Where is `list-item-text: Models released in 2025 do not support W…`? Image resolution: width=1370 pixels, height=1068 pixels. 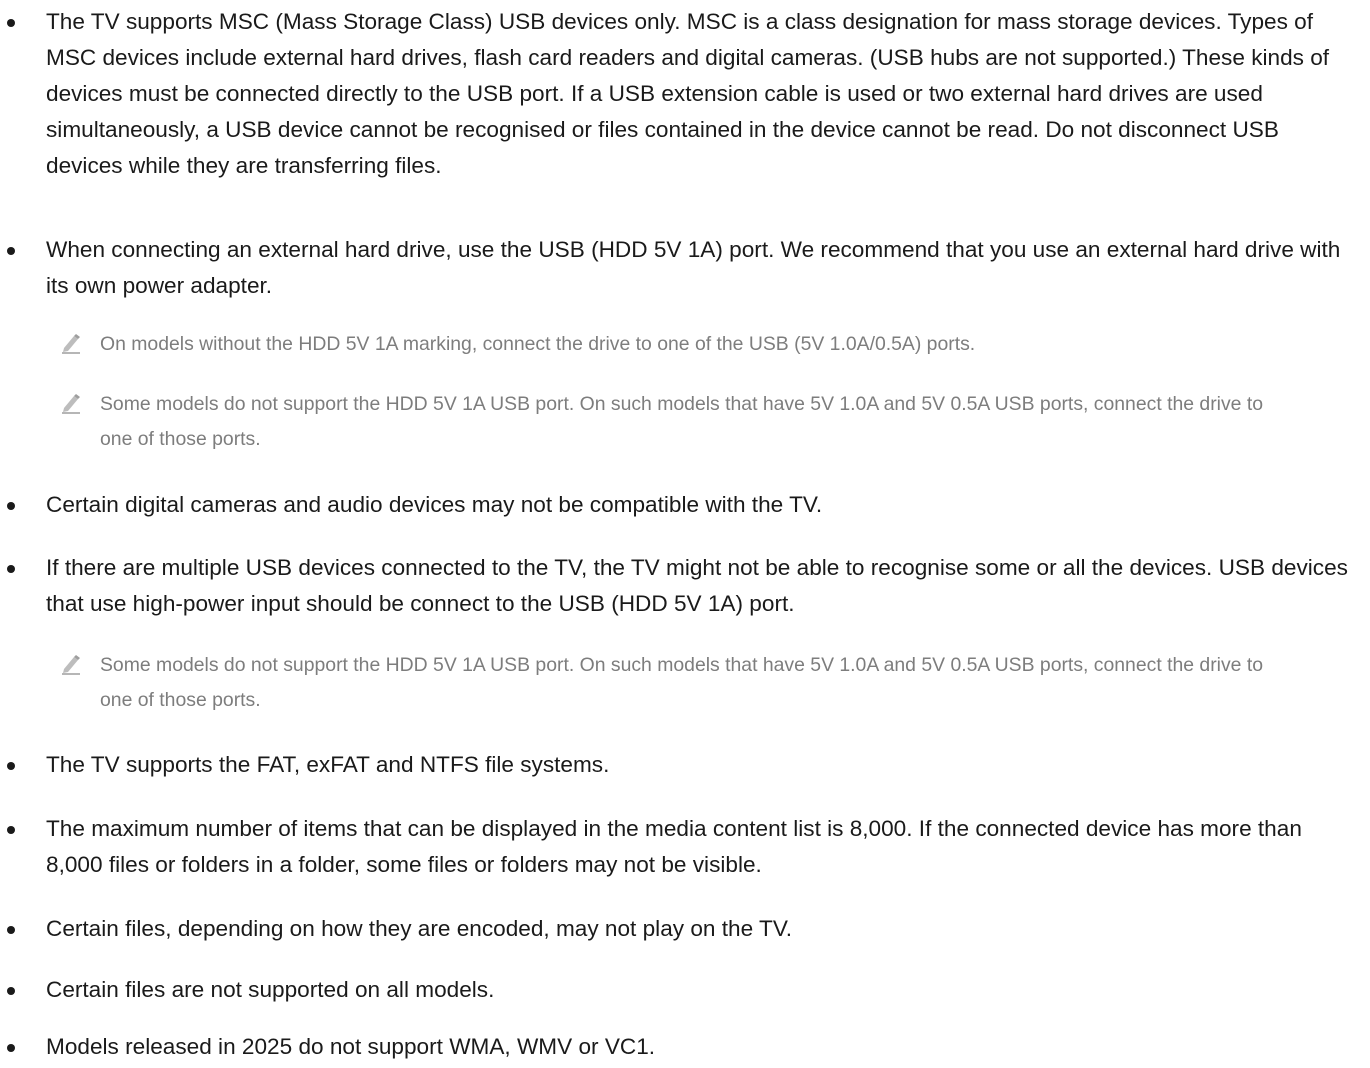
list-item-text: Models released in 2025 do not support W… is located at coordinates (351, 1046).